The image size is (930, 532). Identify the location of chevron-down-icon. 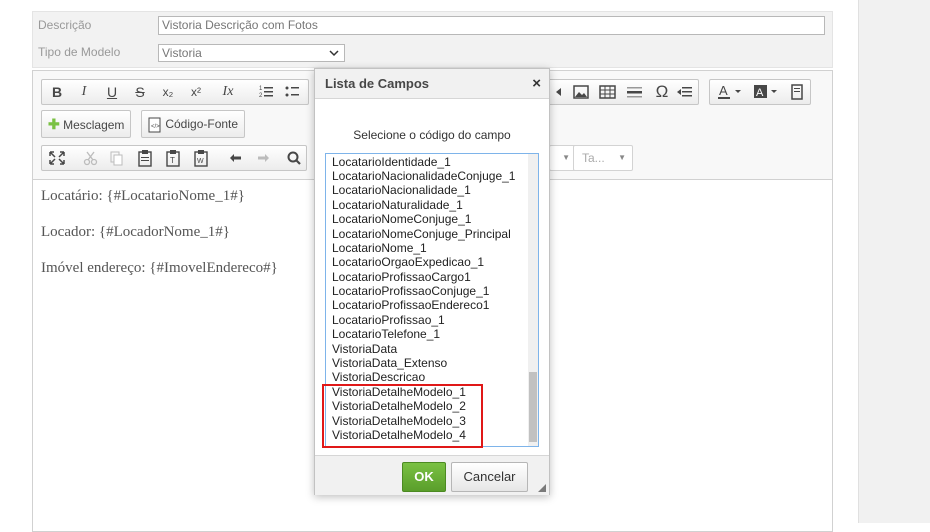
(334, 53).